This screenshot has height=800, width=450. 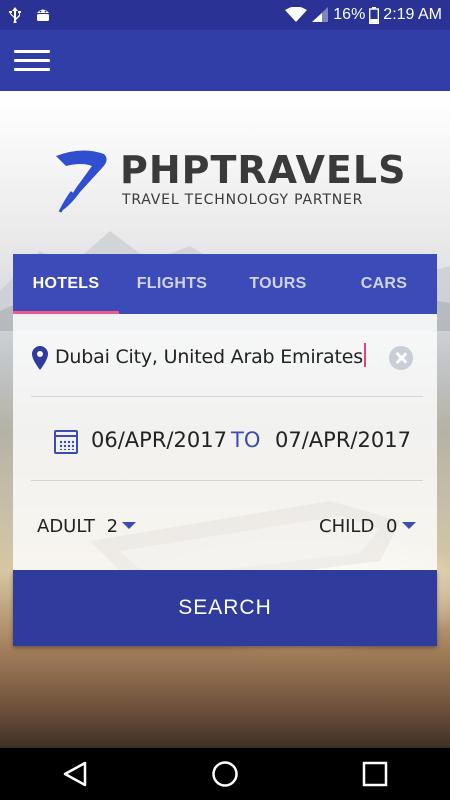 I want to click on clear-location-icon, so click(x=401, y=358).